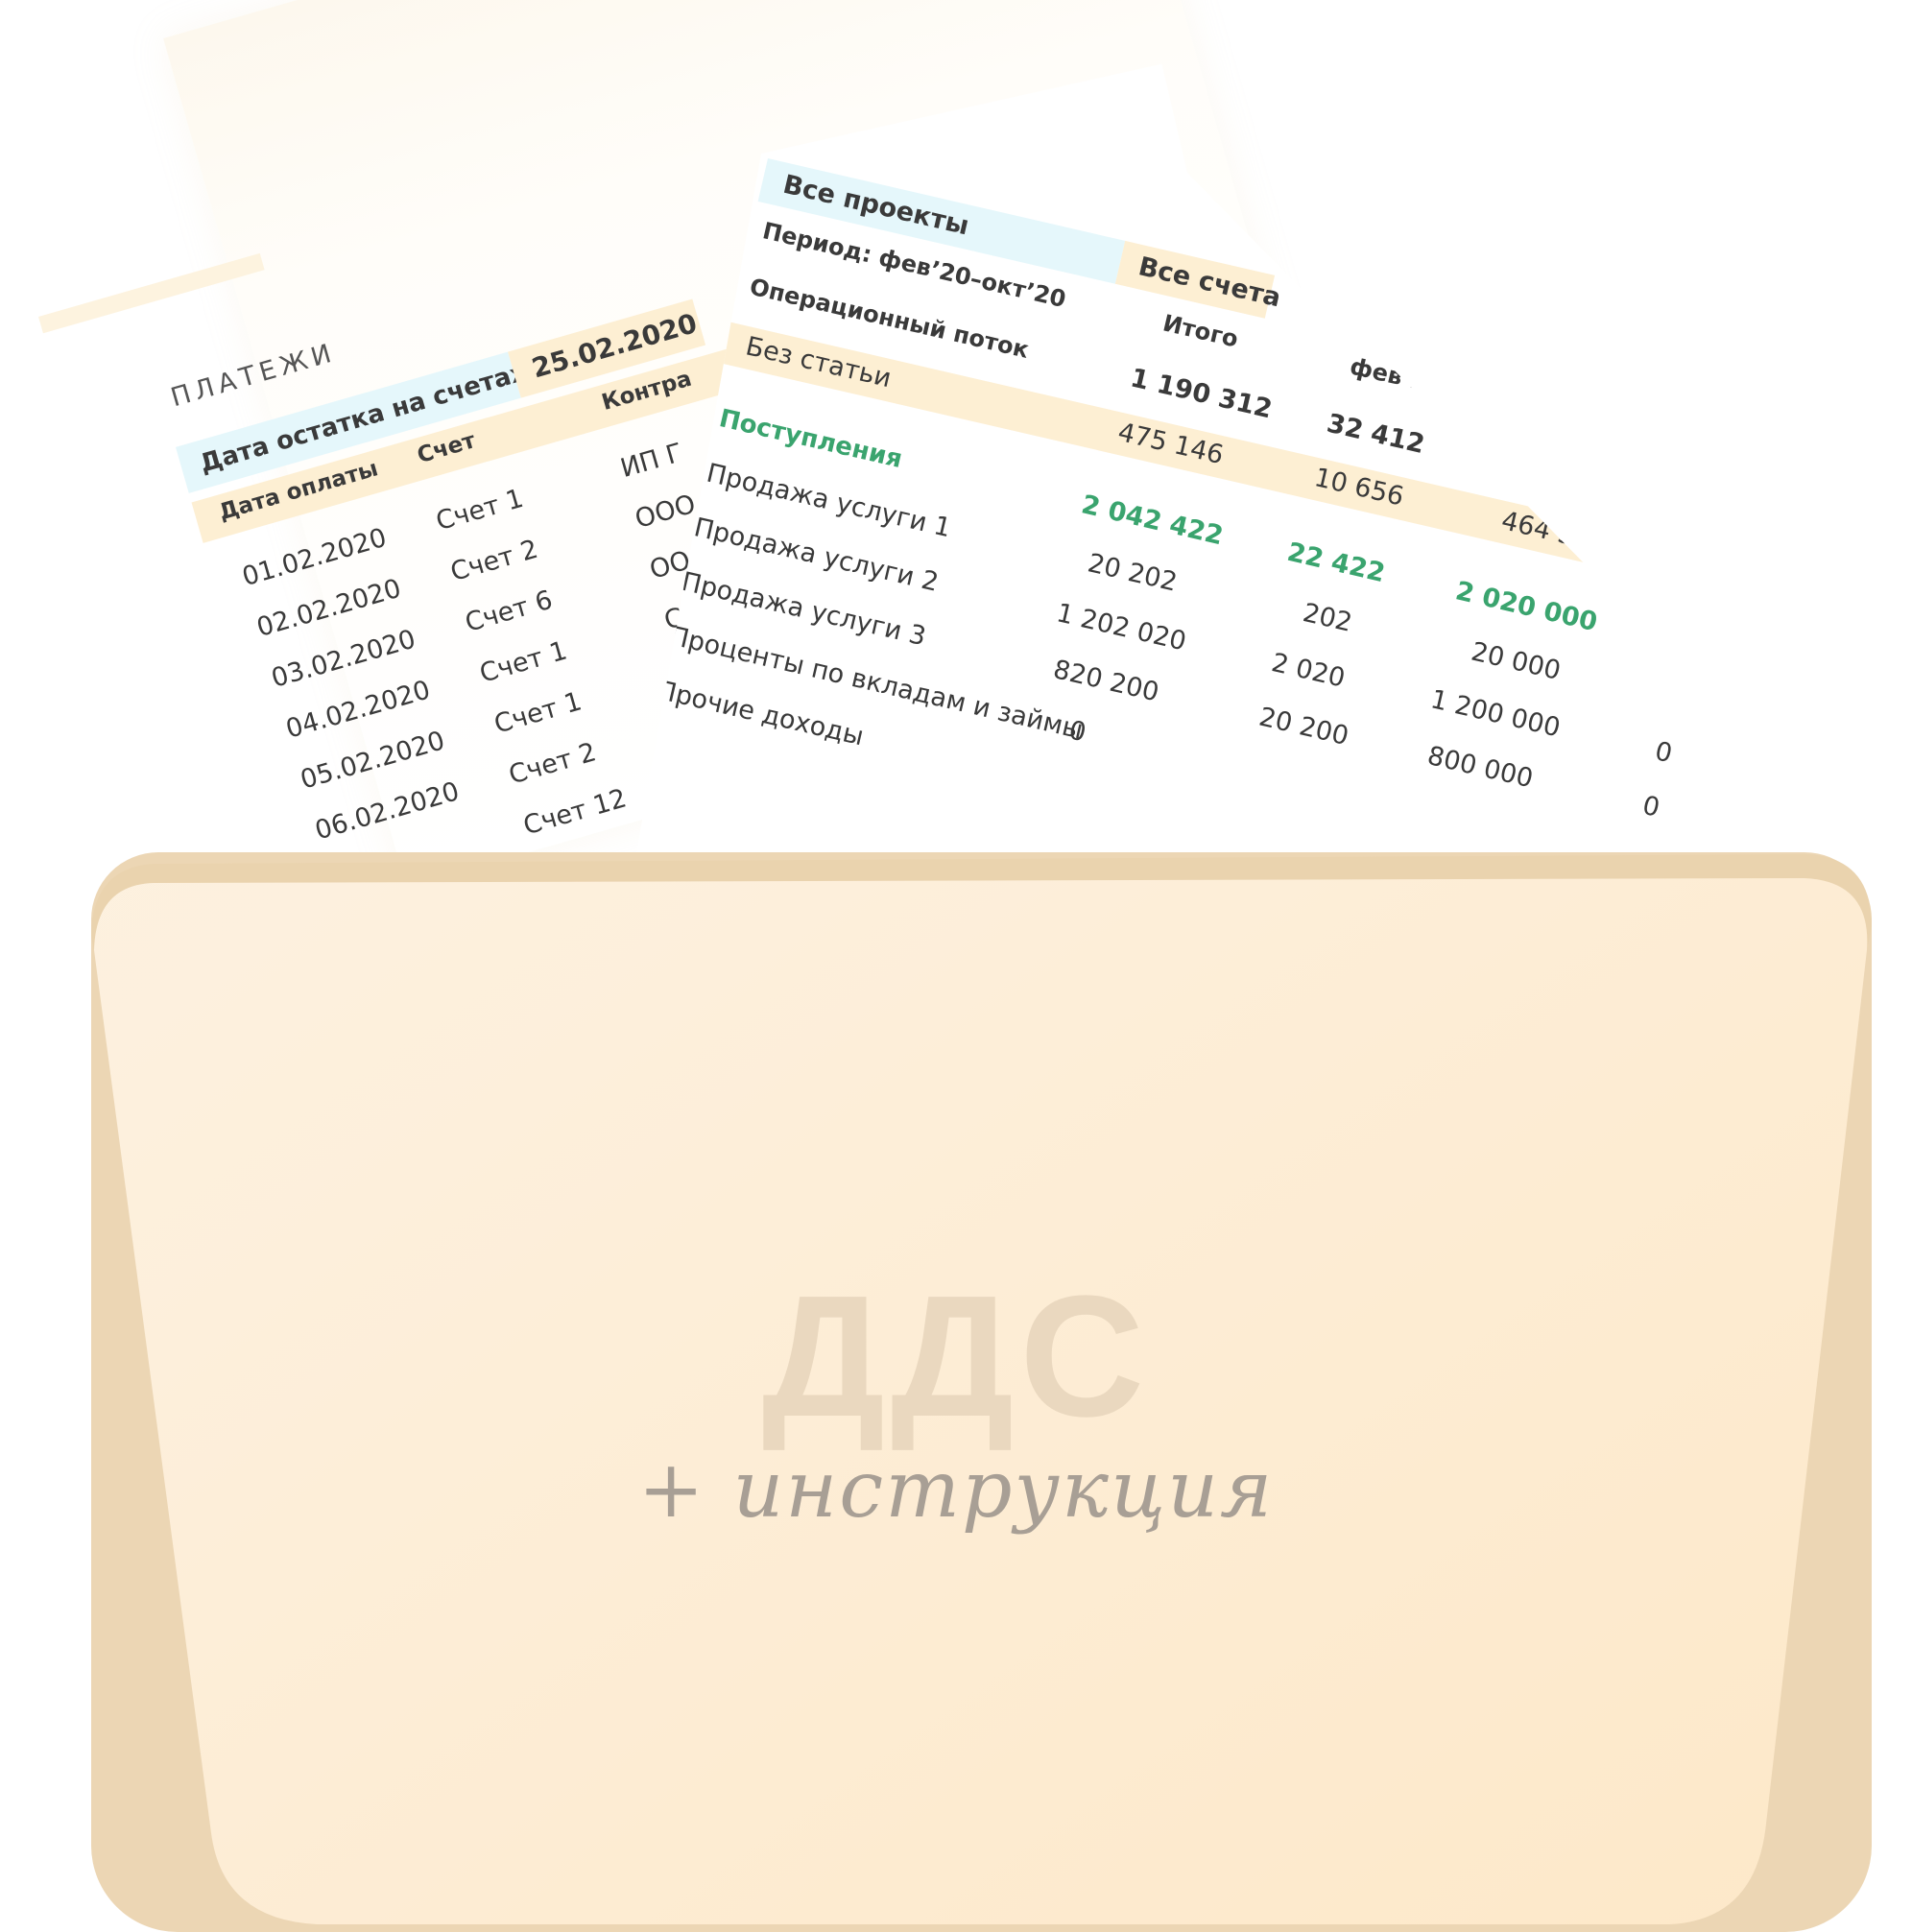 The width and height of the screenshot is (1912, 1932). What do you see at coordinates (810, 439) in the screenshot?
I see `receipts-label: Поступления` at bounding box center [810, 439].